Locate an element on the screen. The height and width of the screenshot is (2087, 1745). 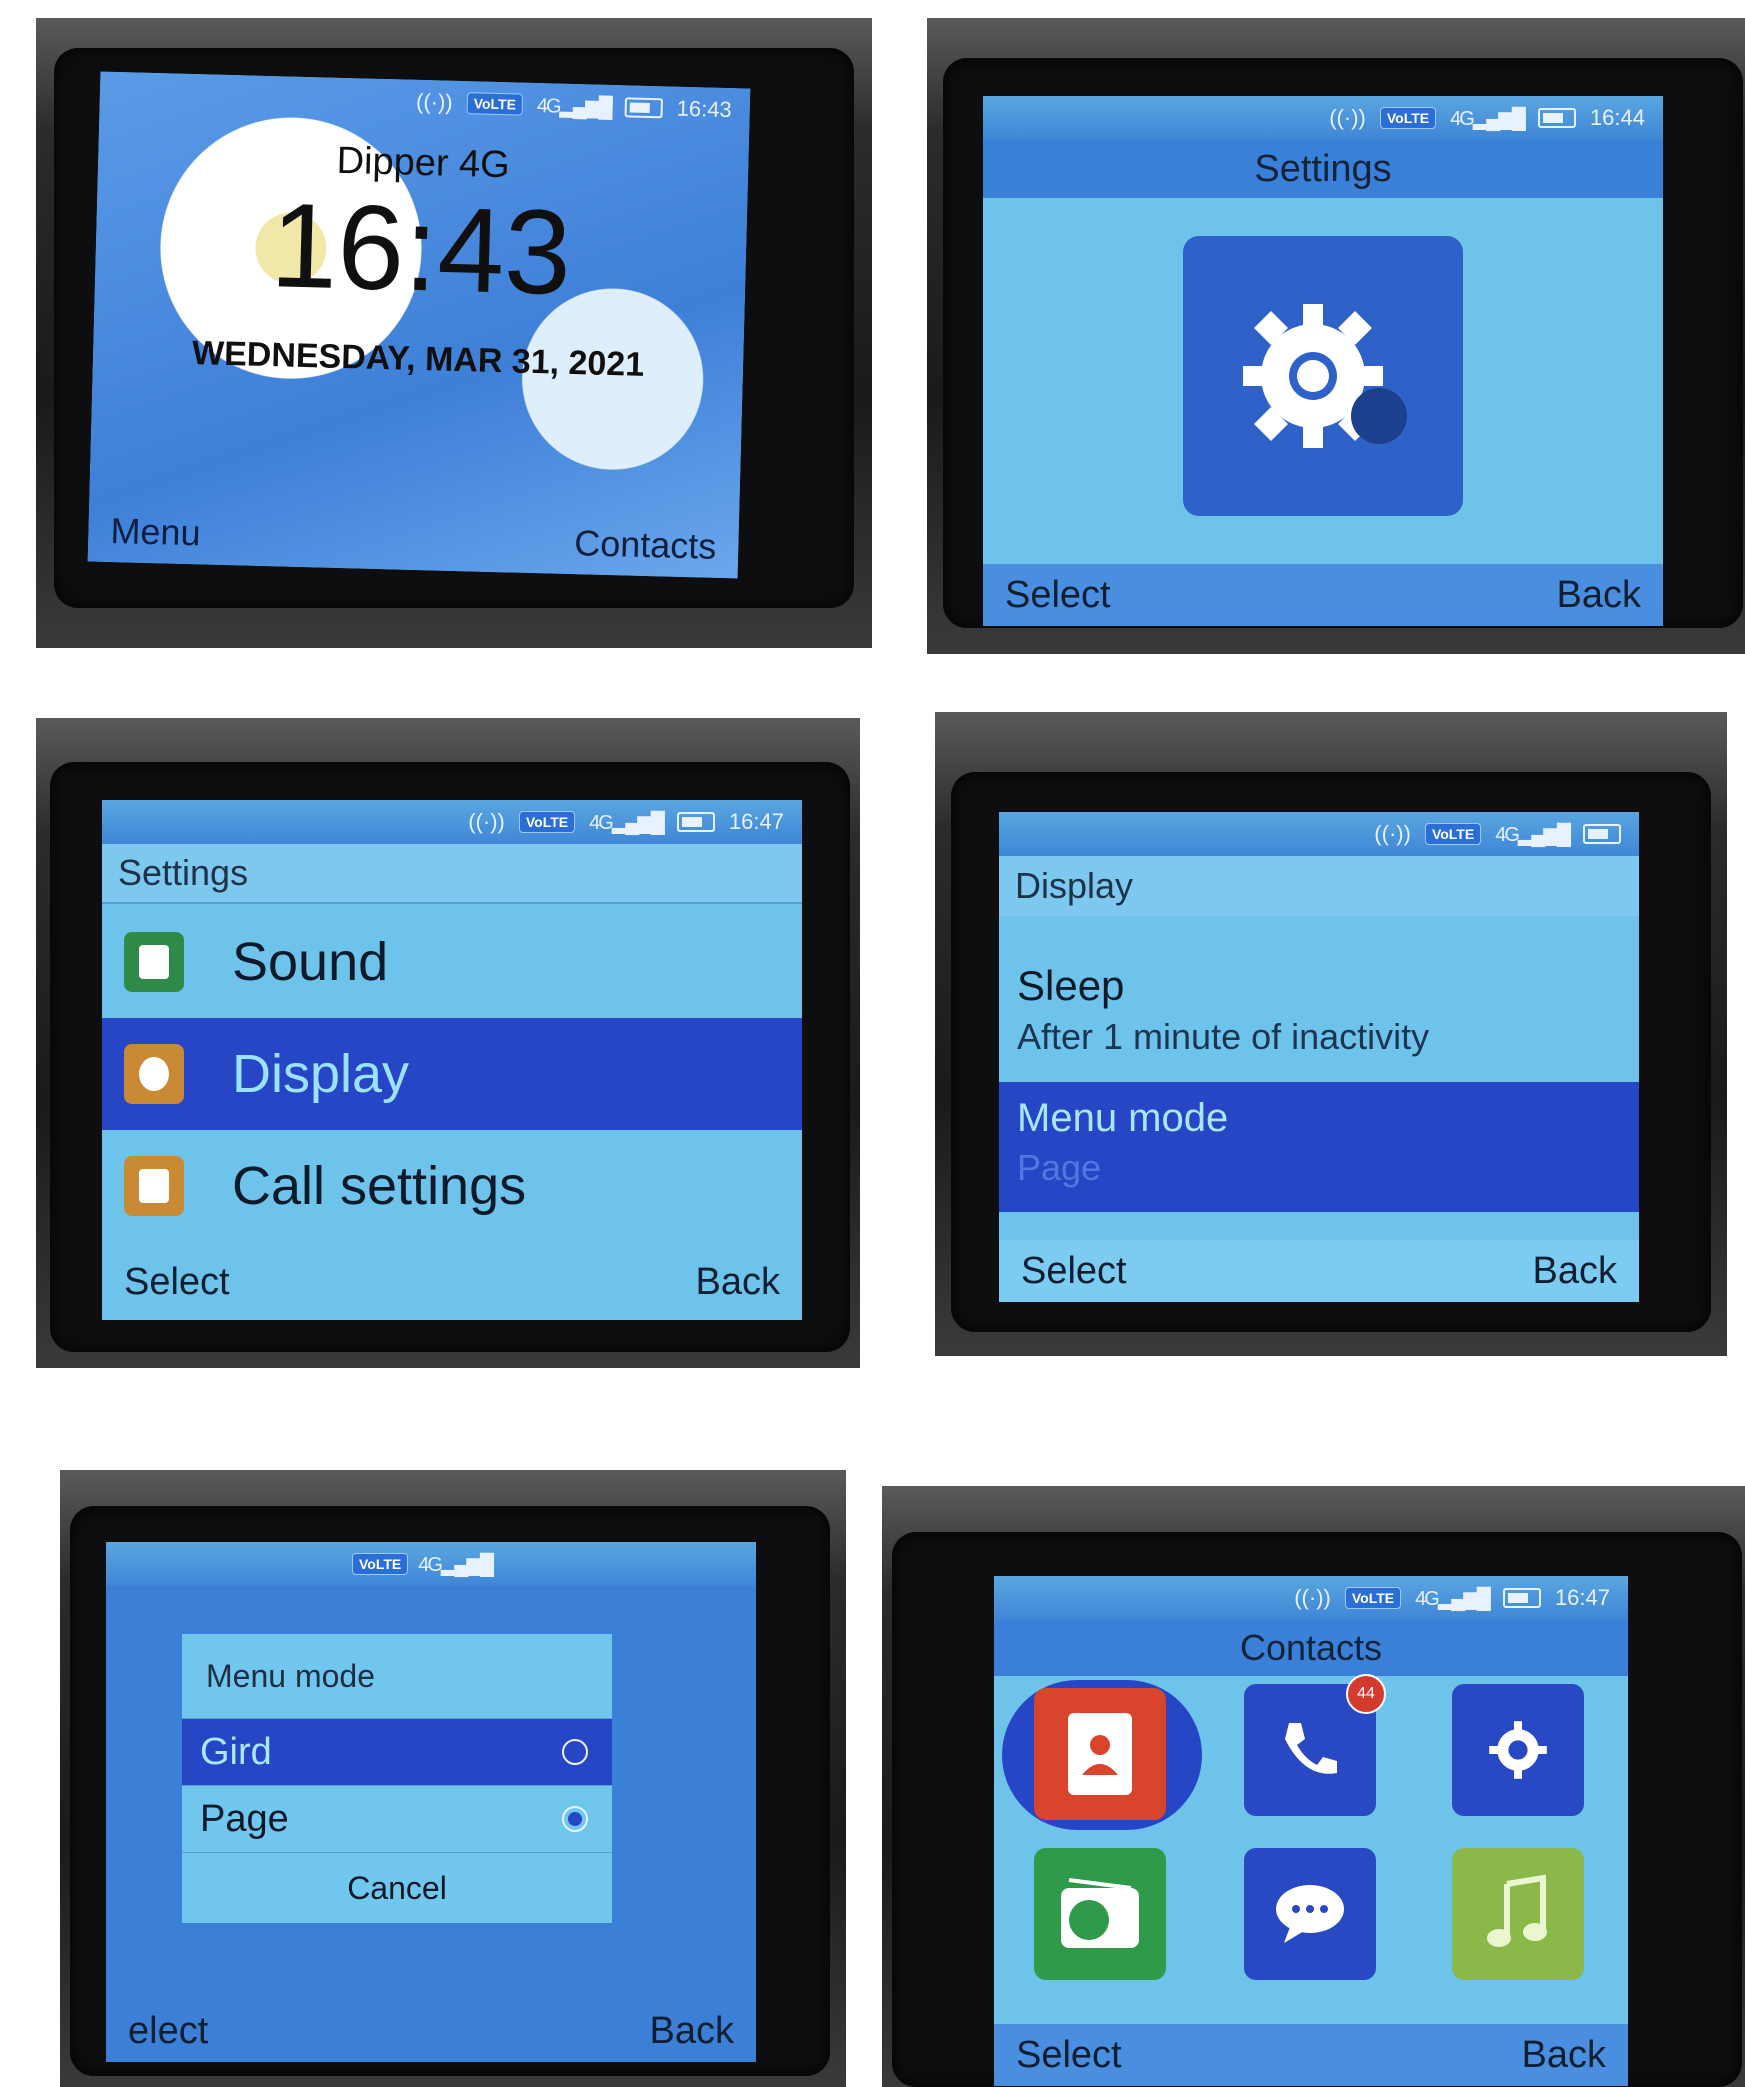
menu-softkey: Menu is located at coordinates (155, 532).